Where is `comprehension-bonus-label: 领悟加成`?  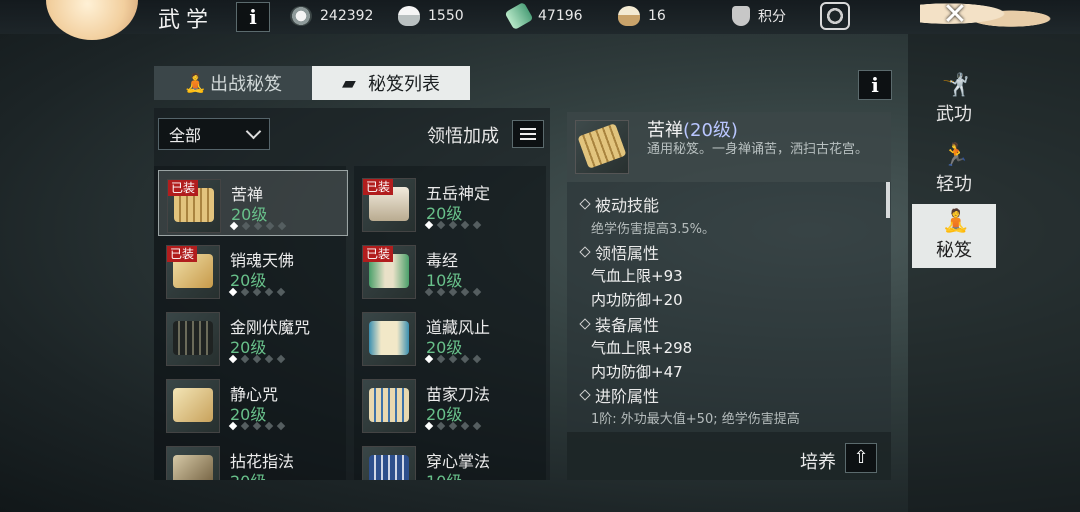 comprehension-bonus-label: 领悟加成 is located at coordinates (463, 136).